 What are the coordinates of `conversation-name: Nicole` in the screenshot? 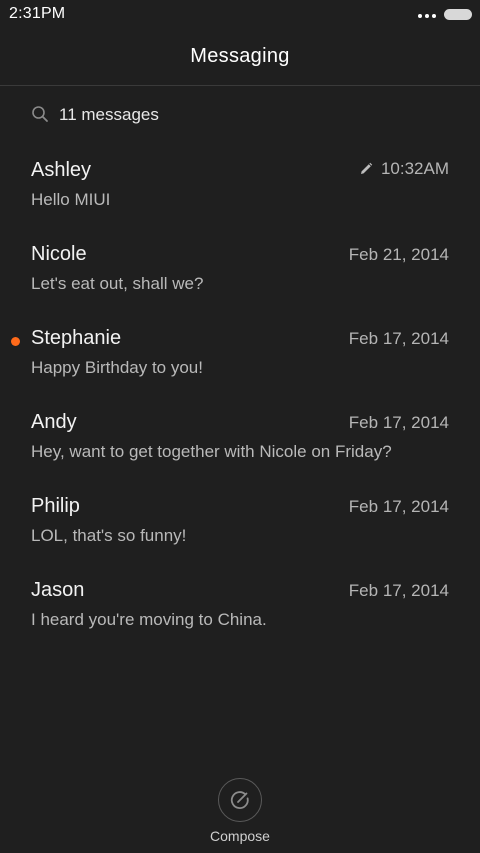 It's located at (59, 254).